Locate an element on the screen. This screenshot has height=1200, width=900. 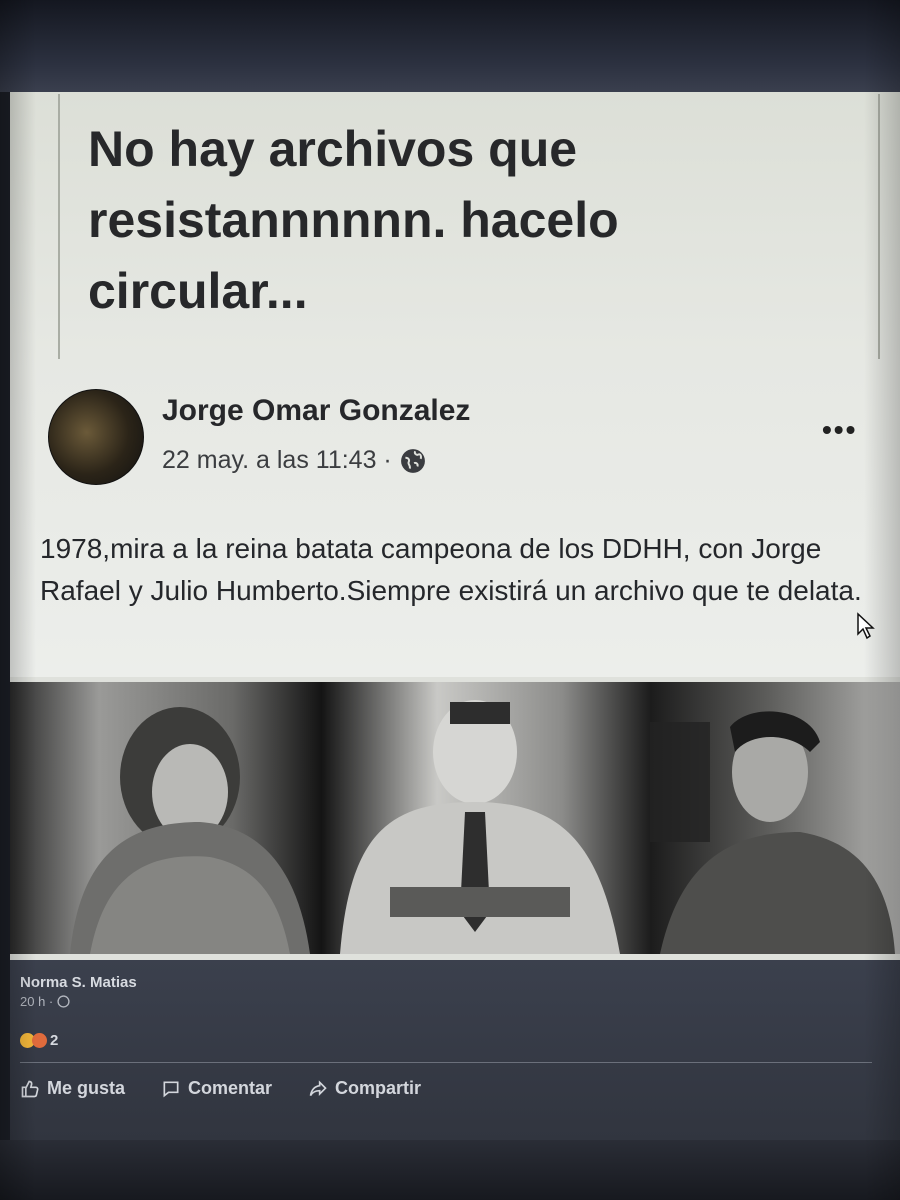
reaction-summary: 2 is located at coordinates (39, 1040).